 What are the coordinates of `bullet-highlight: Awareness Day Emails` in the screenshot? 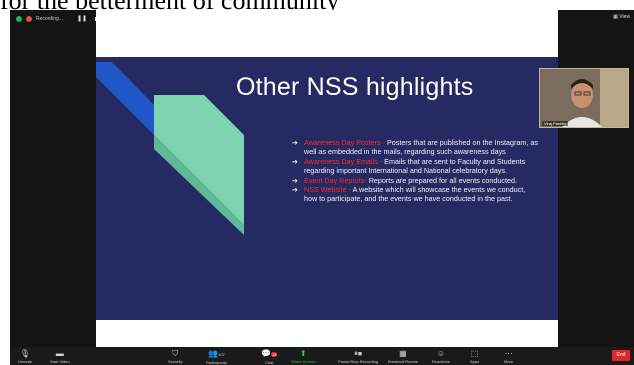 It's located at (341, 161).